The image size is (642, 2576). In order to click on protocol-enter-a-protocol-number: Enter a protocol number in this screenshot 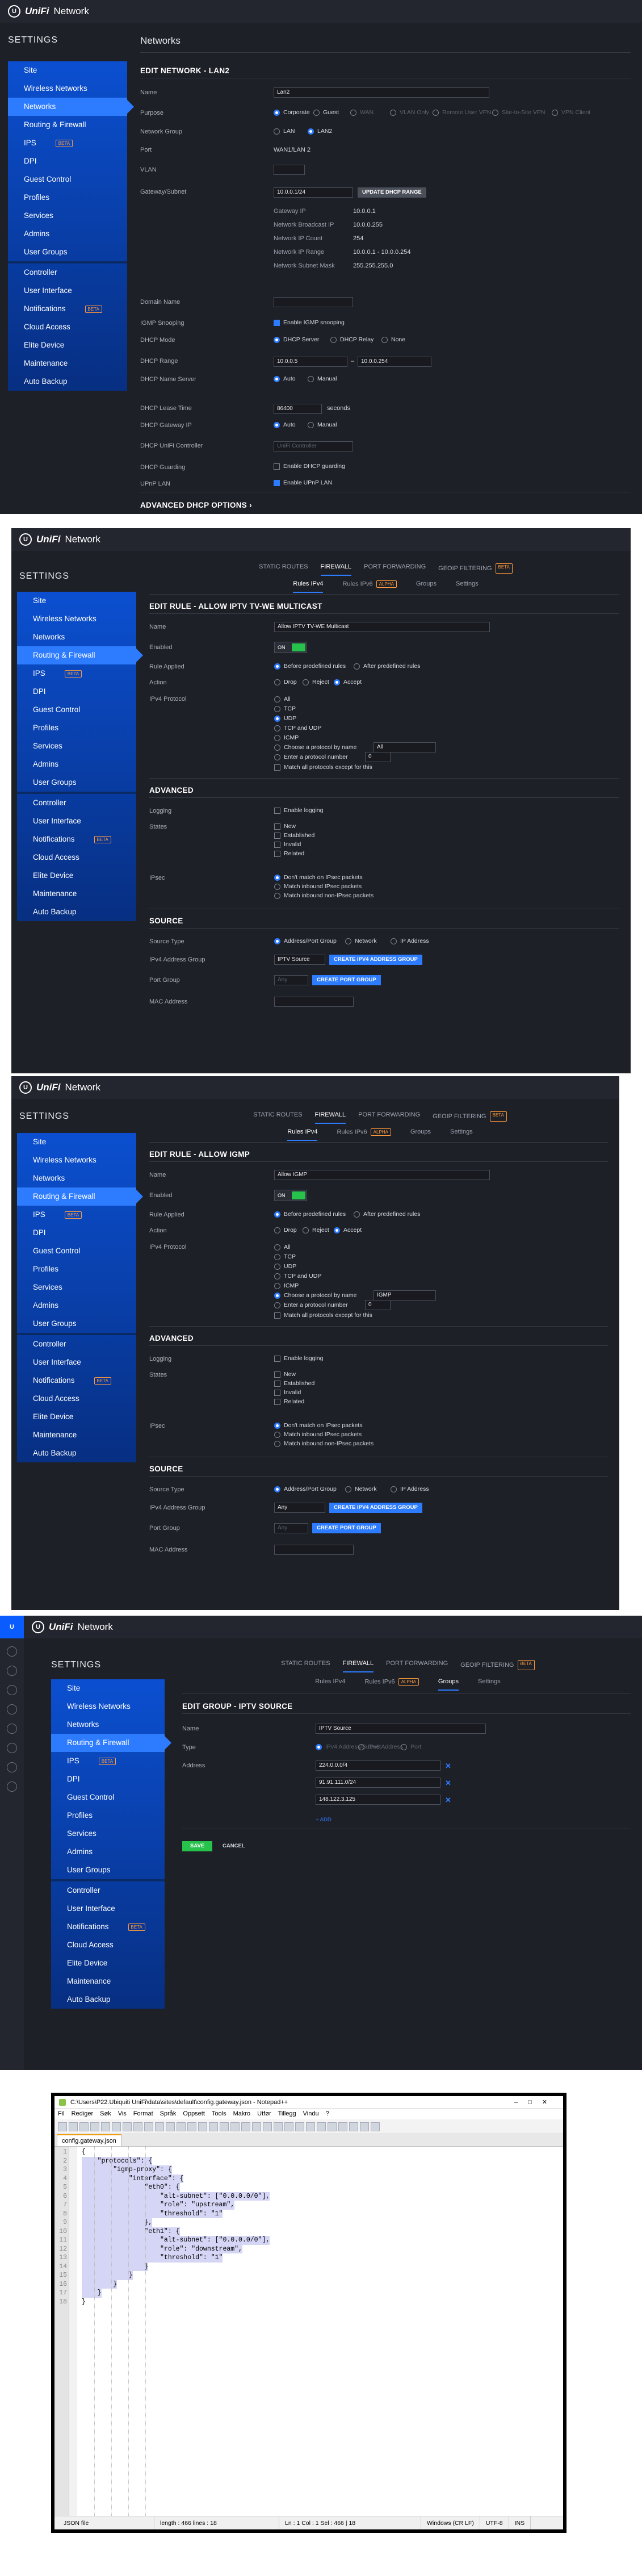, I will do `click(311, 757)`.